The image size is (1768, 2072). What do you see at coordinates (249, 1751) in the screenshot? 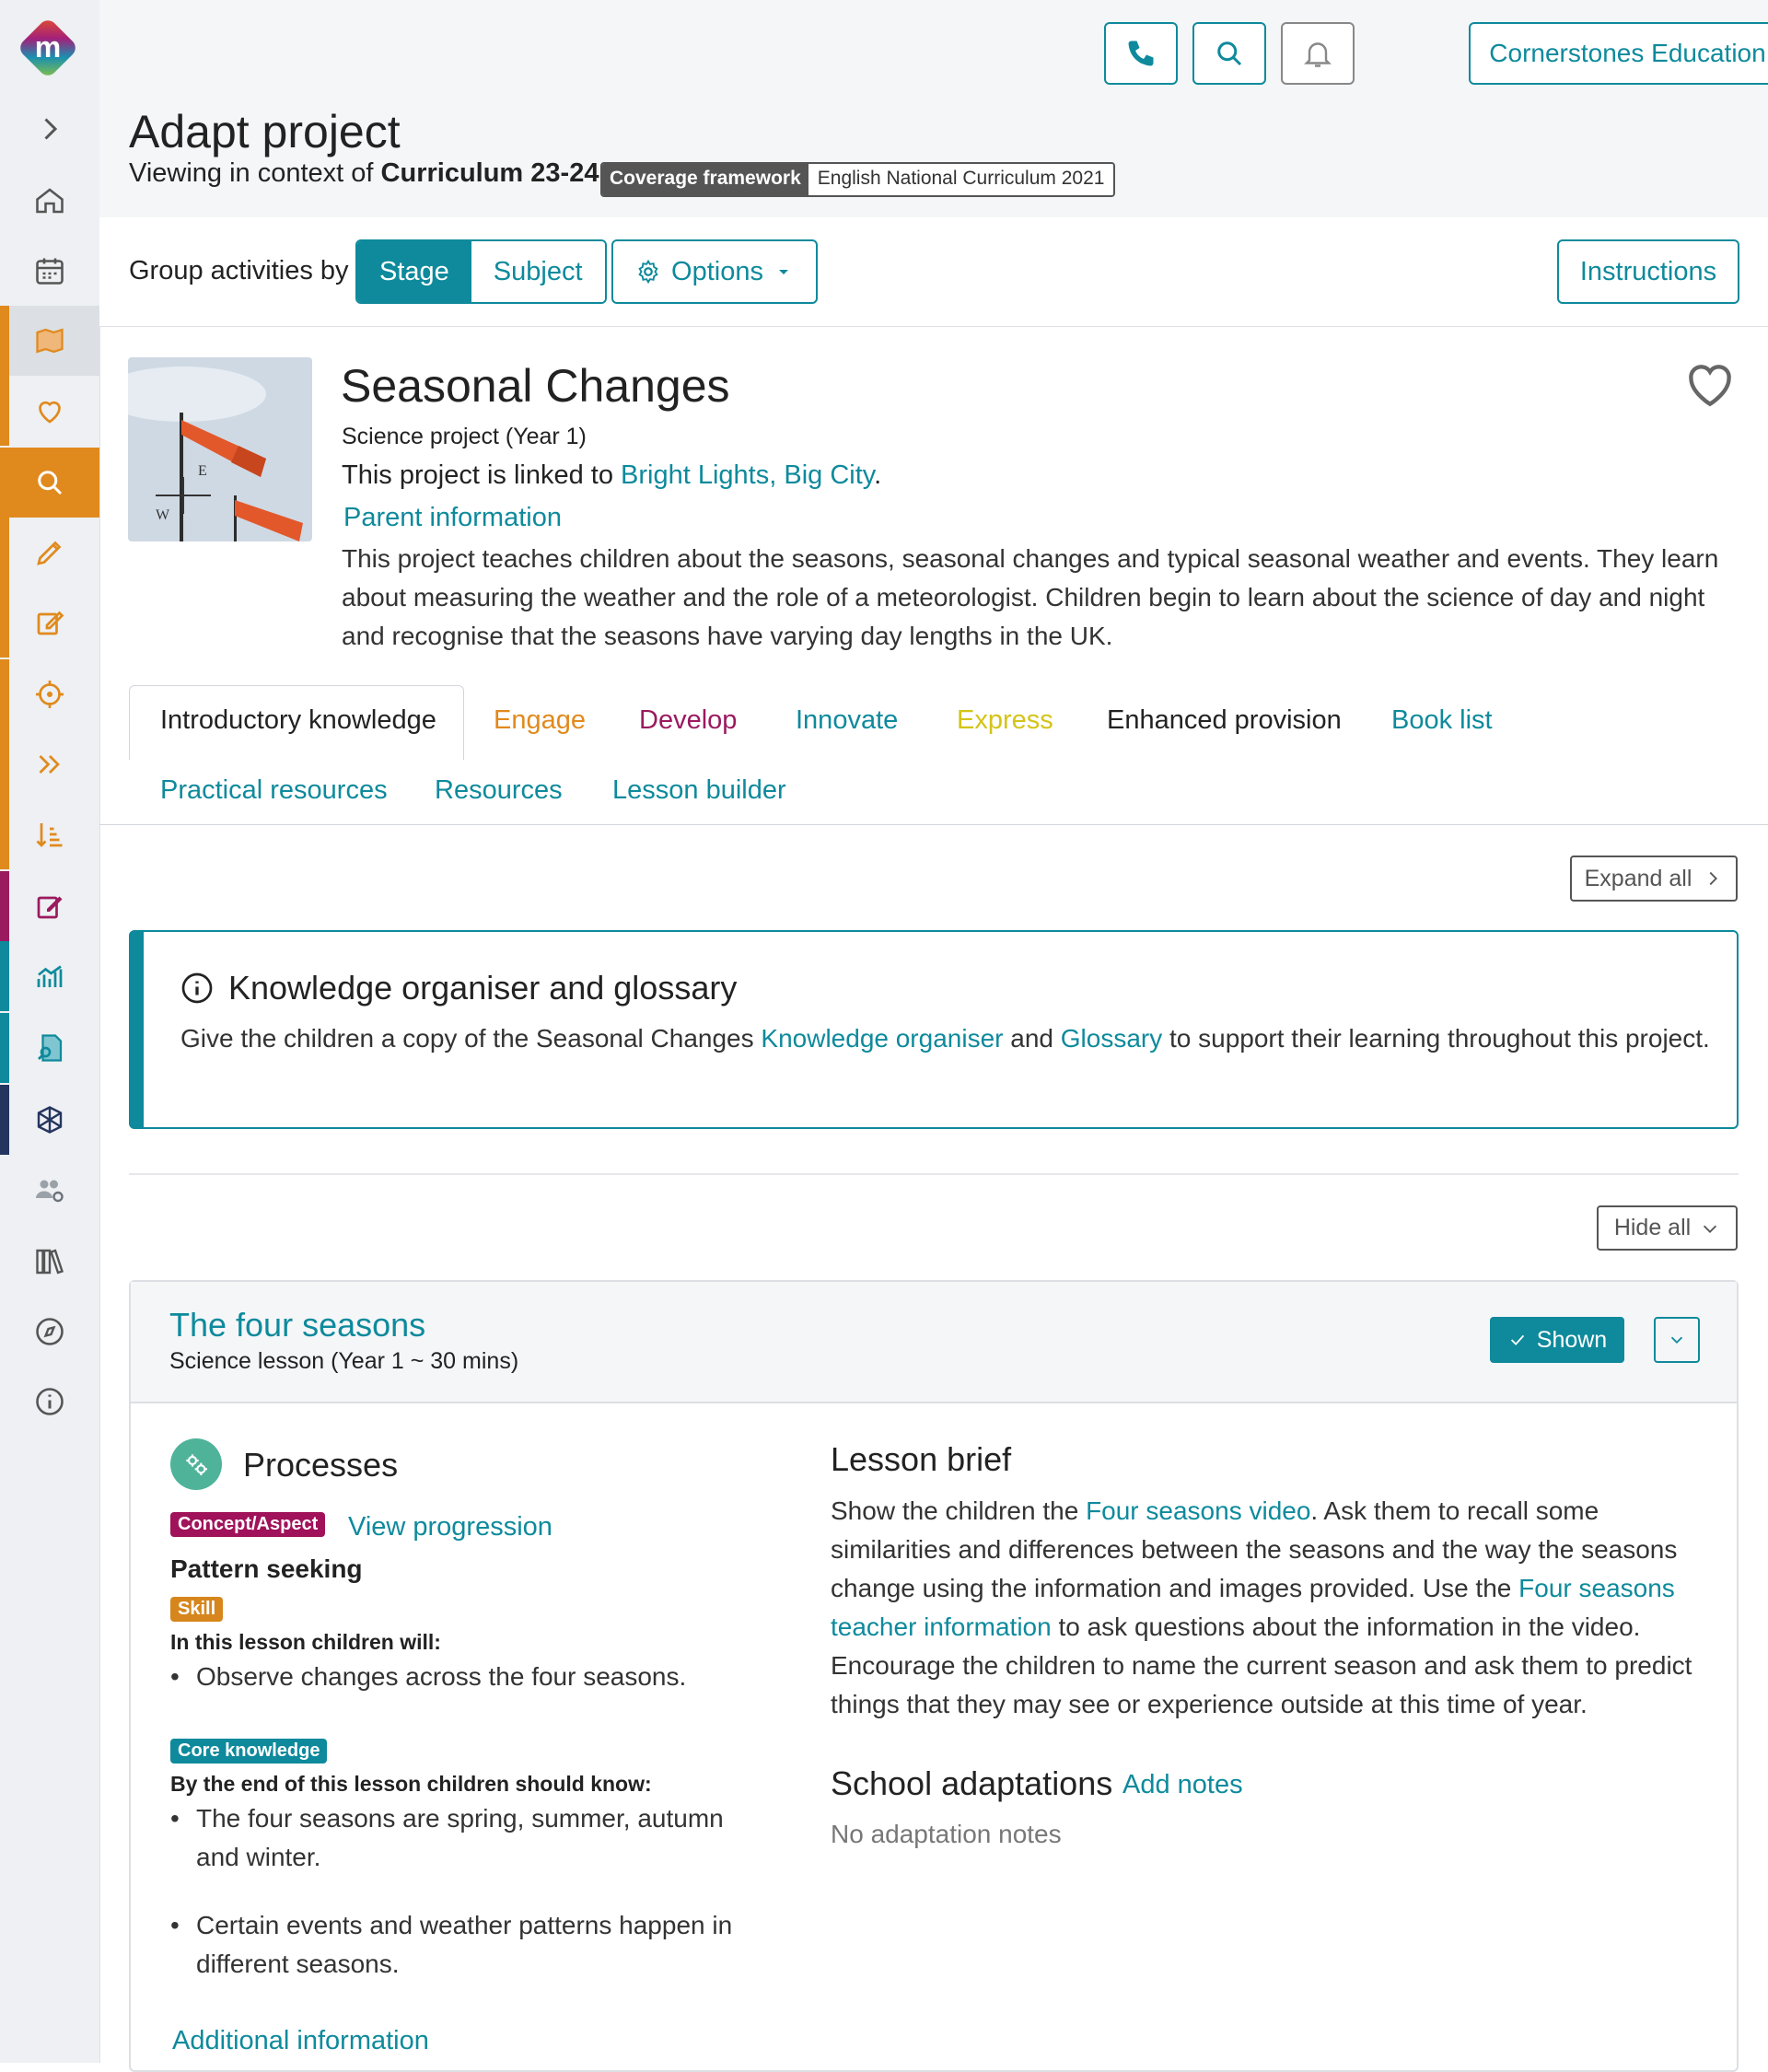
I see `core-knowledge-badge: Core knowledge` at bounding box center [249, 1751].